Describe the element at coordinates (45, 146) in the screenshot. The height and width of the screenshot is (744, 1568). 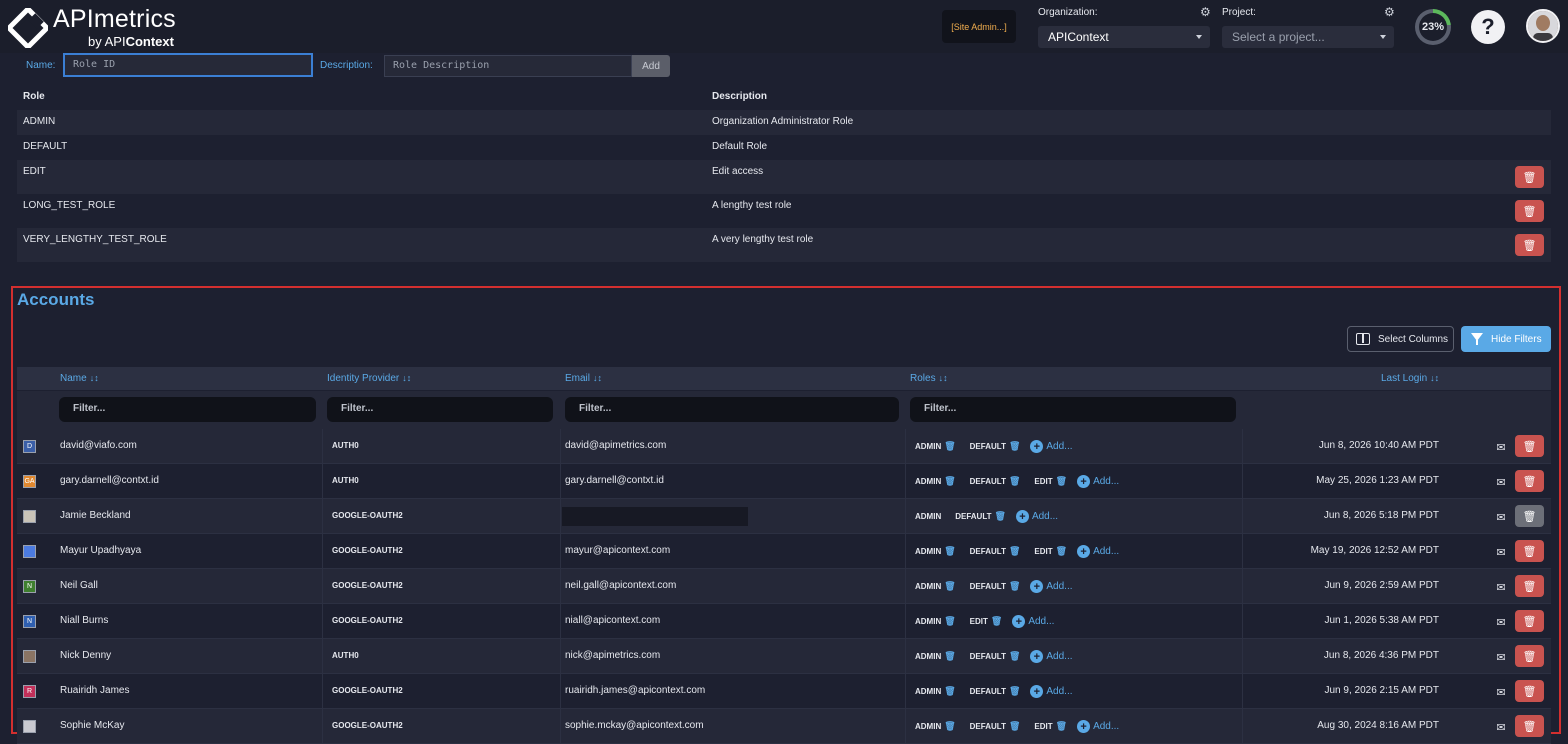
I see `role-id: DEFAULT` at that location.